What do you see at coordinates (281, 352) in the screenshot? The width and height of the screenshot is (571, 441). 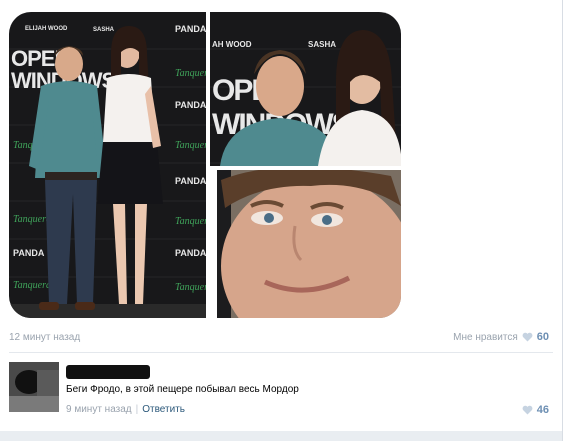 I see `divider` at bounding box center [281, 352].